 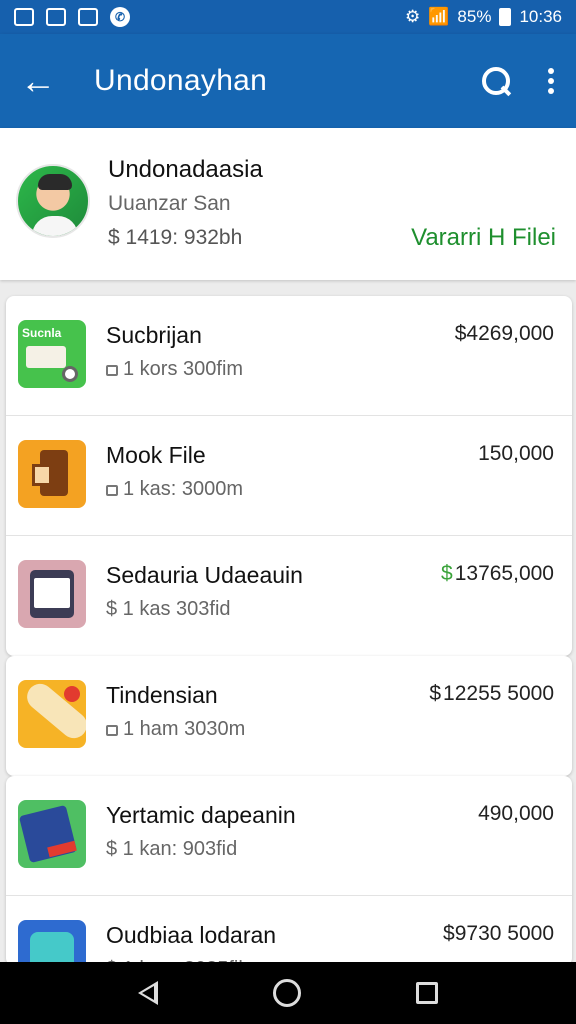 What do you see at coordinates (52, 594) in the screenshot?
I see `calculator-app-icon` at bounding box center [52, 594].